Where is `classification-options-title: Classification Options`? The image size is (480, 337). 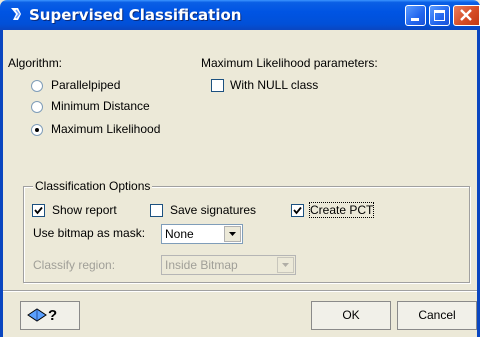
classification-options-title: Classification Options is located at coordinates (93, 186).